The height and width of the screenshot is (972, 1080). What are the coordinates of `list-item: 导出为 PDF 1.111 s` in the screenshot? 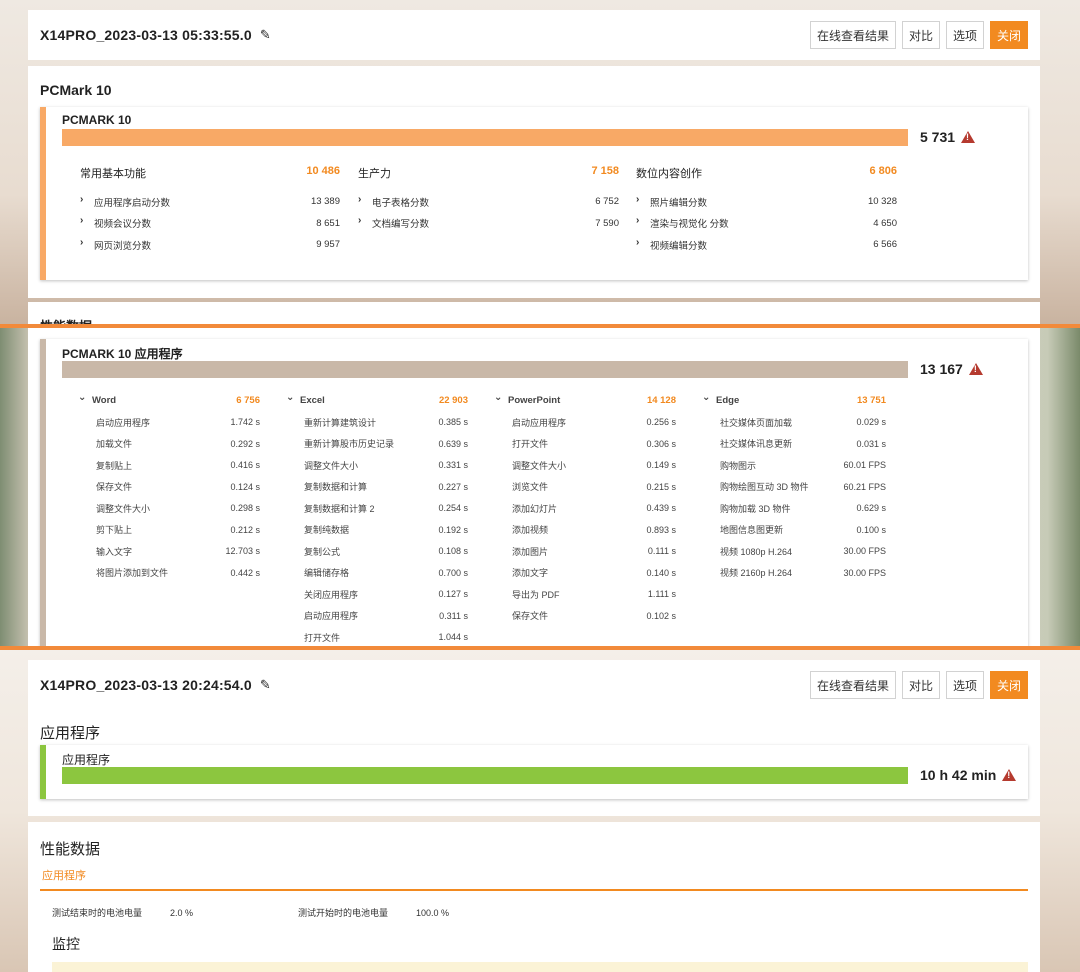 It's located at (594, 594).